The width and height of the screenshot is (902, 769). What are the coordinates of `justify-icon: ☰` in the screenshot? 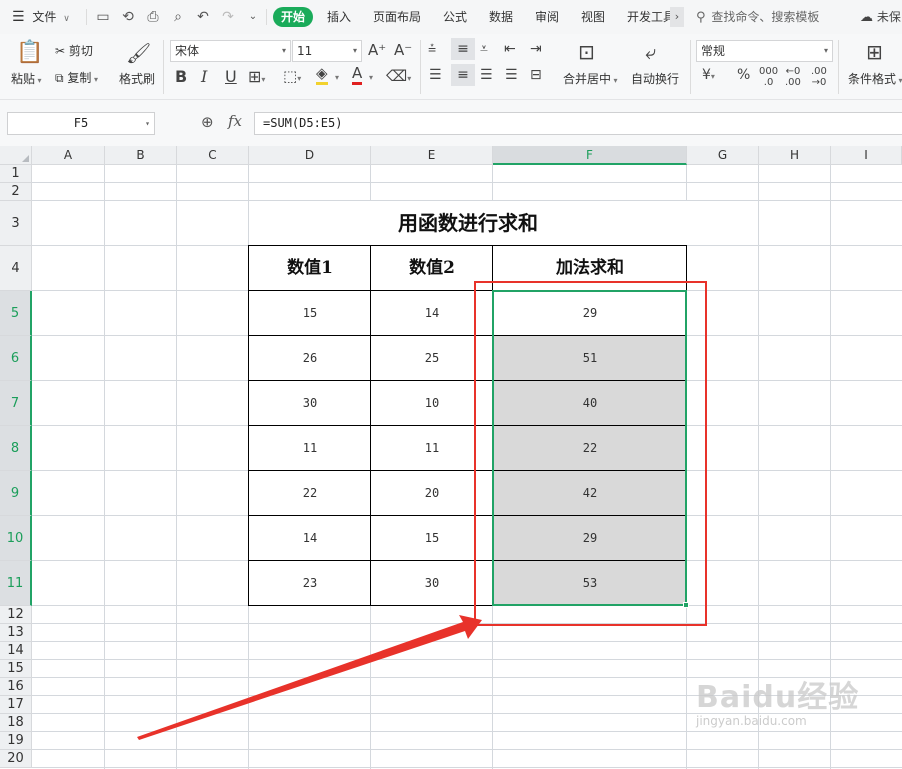 It's located at (511, 75).